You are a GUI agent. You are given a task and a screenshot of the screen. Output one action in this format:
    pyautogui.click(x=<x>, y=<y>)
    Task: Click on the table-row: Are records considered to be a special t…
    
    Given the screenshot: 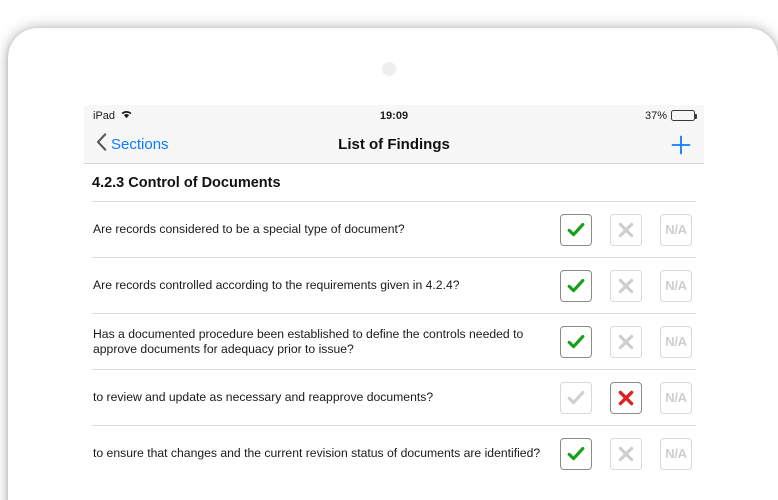 What is the action you would take?
    pyautogui.click(x=394, y=229)
    